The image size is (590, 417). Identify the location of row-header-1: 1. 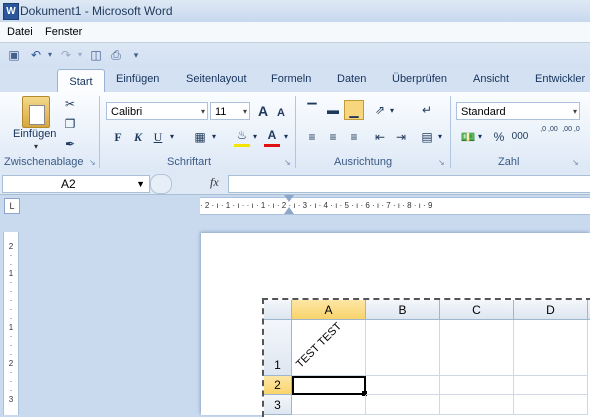
(278, 348).